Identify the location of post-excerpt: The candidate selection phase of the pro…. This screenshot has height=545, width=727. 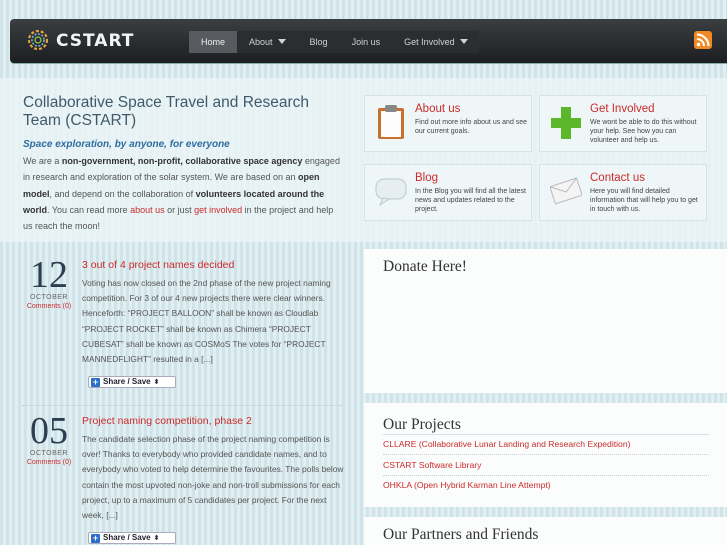
(213, 477).